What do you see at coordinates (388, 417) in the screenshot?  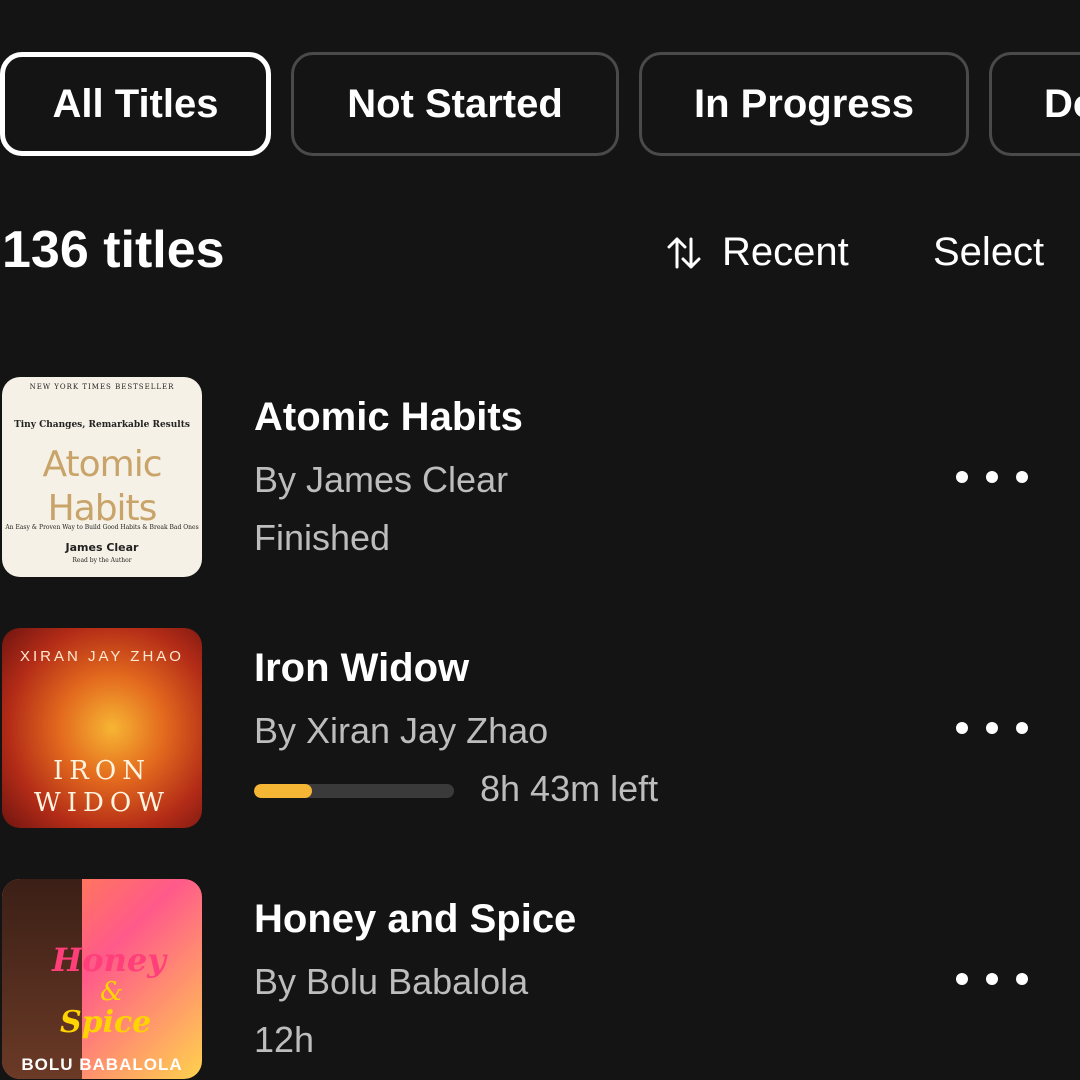 I see `book-title: Atomic Habits` at bounding box center [388, 417].